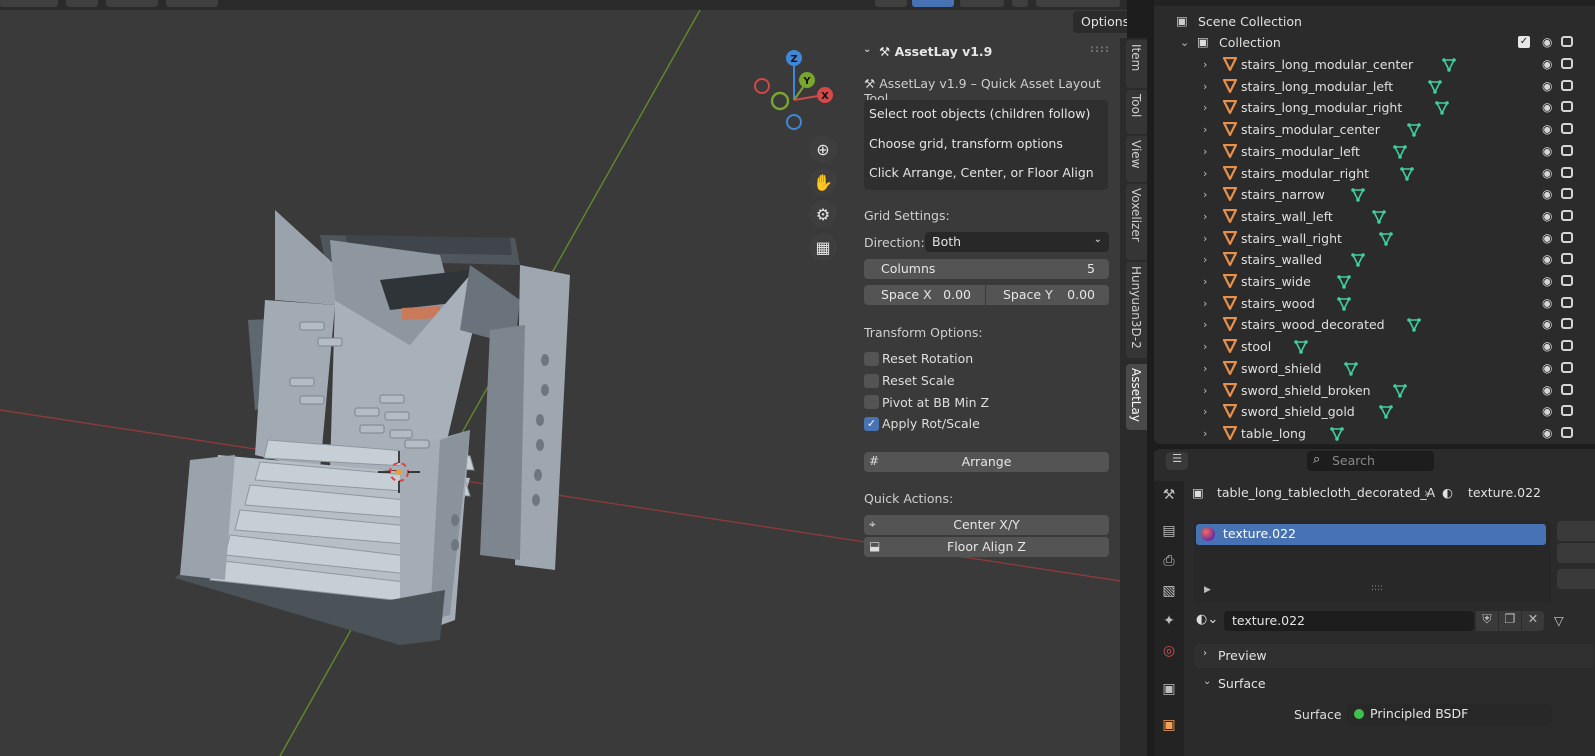 This screenshot has width=1595, height=756. Describe the element at coordinates (1576, 553) in the screenshot. I see `remove-slot-button` at that location.